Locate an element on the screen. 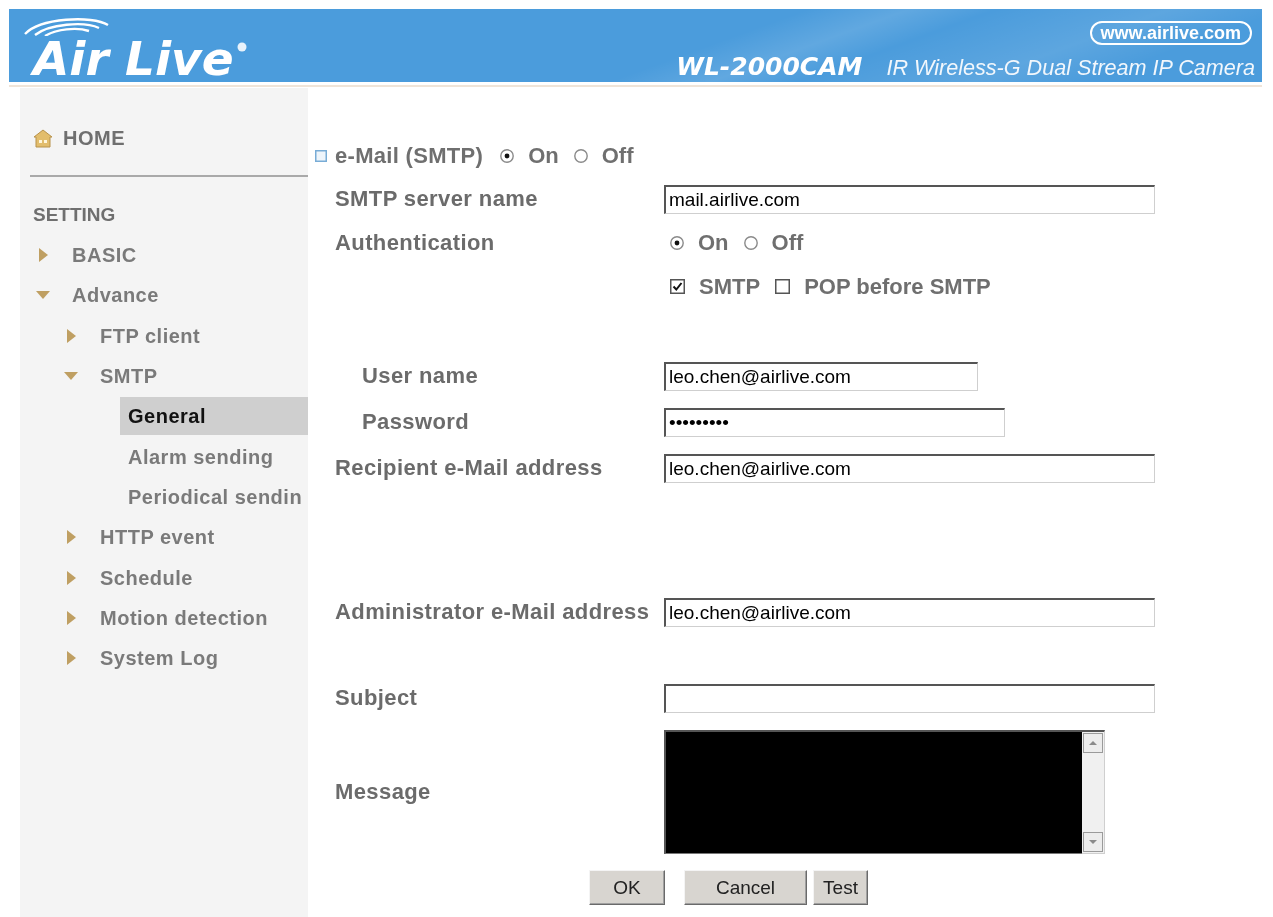 The image size is (1273, 917). circle-mark-icon is located at coordinates (241, 47).